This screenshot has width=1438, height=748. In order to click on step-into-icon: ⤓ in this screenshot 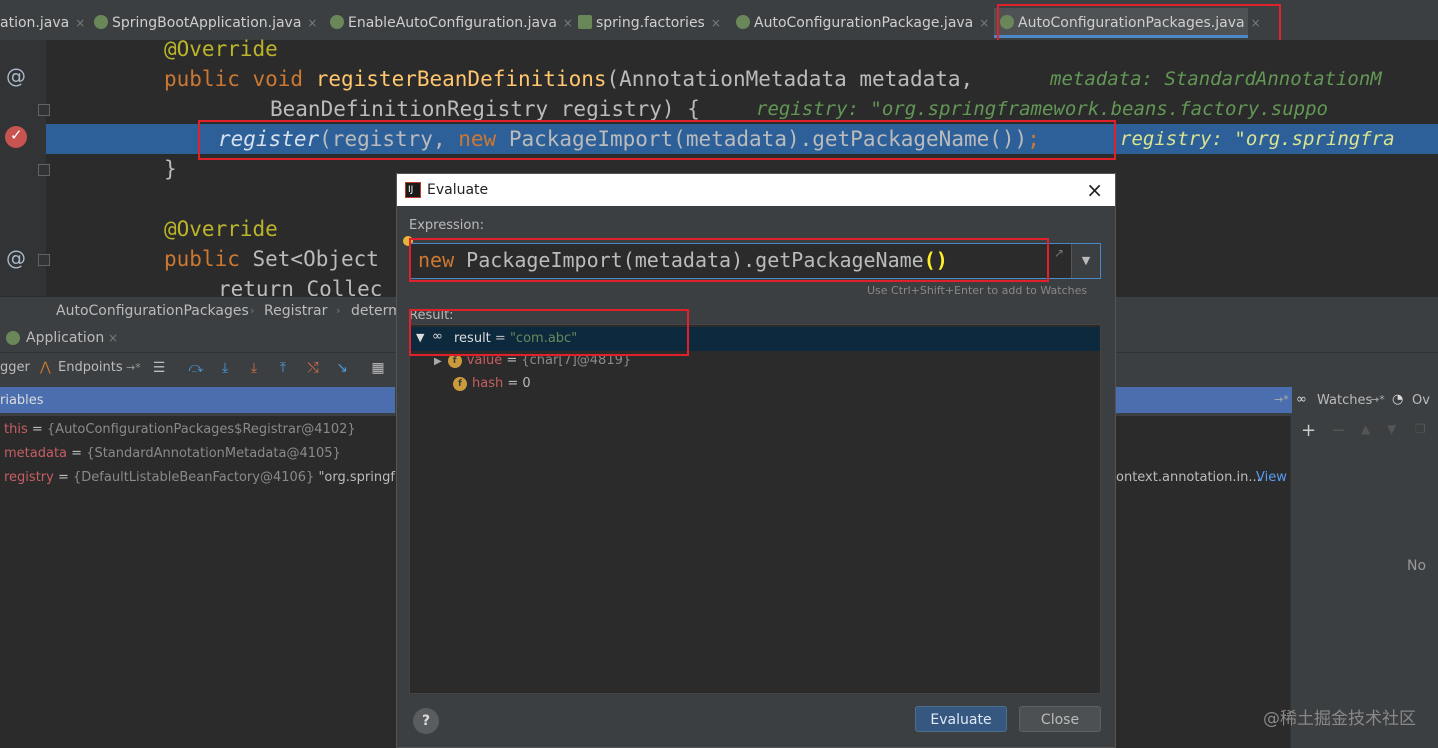, I will do `click(225, 368)`.